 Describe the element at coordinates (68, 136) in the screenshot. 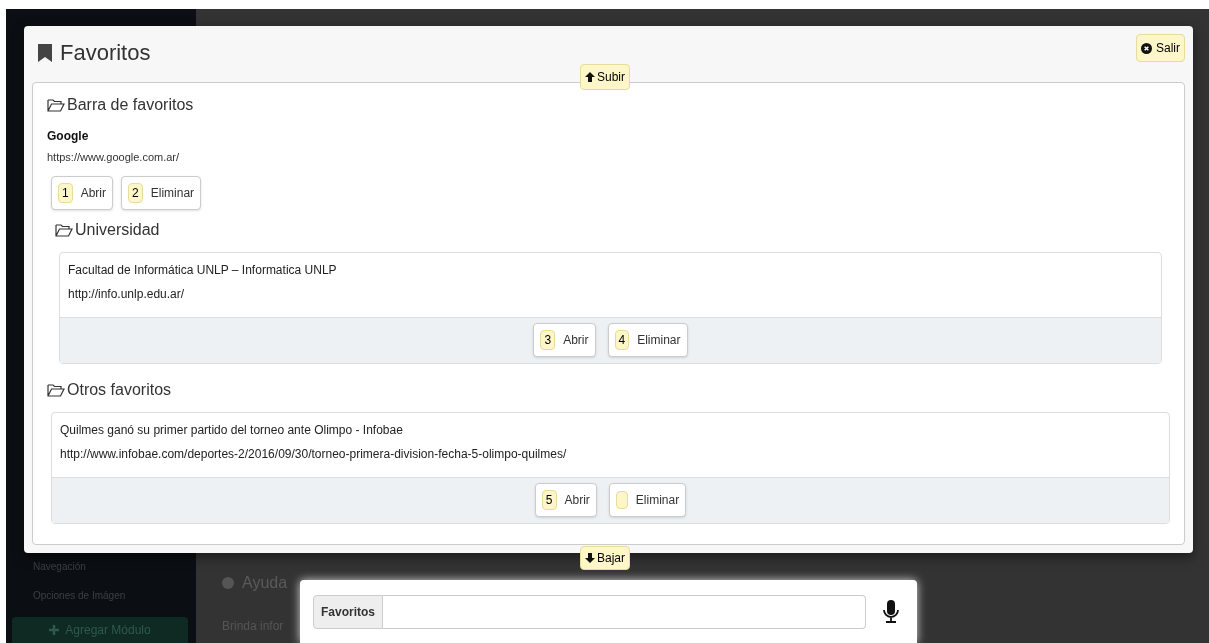

I see `bookmark-title: Google` at that location.